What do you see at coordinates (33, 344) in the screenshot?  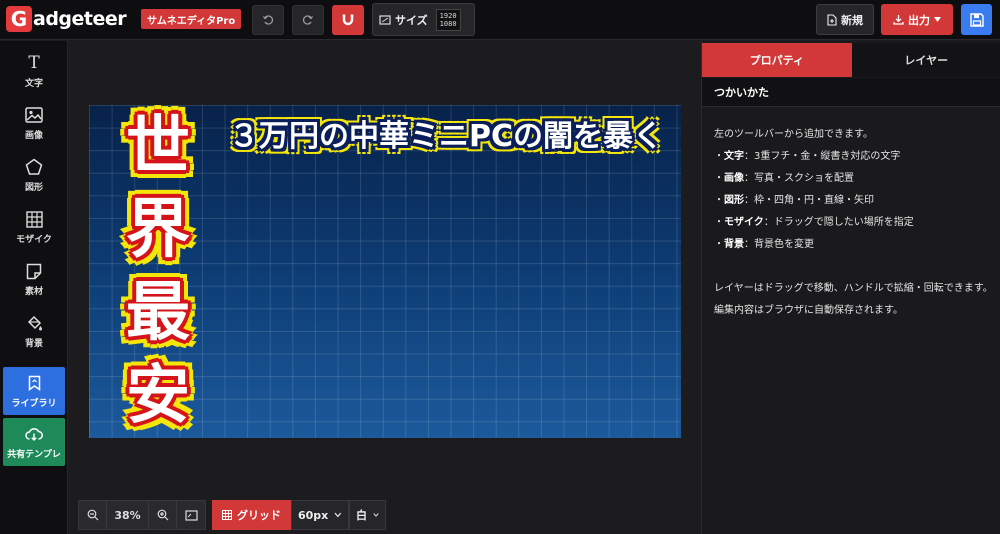 I see `sidebar-item-label: 背景` at bounding box center [33, 344].